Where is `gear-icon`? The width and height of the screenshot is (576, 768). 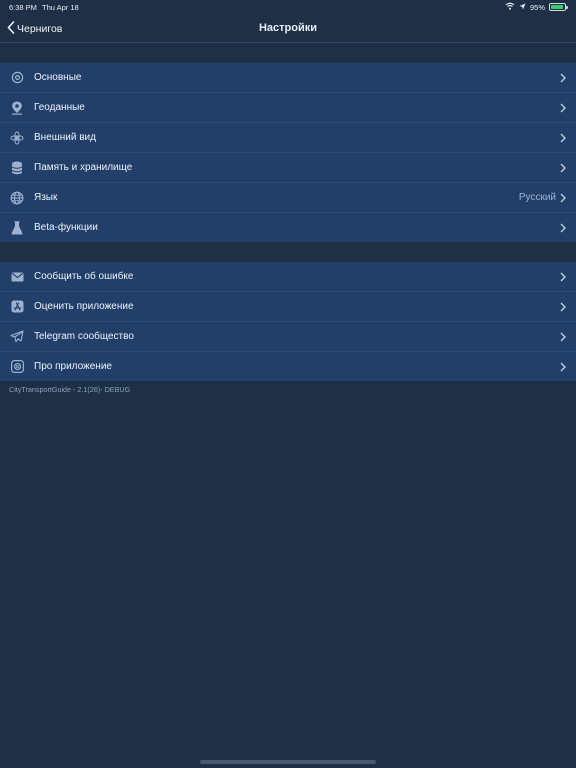
gear-icon is located at coordinates (17, 78).